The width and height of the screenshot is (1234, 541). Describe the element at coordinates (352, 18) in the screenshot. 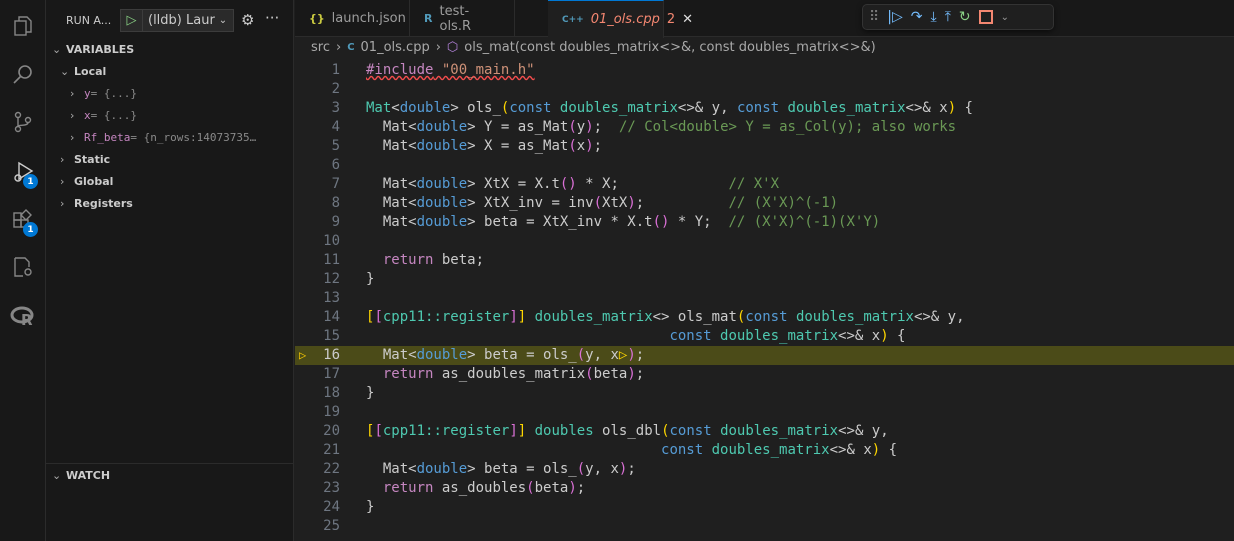

I see `tab-launch-json: {} launch.json` at that location.